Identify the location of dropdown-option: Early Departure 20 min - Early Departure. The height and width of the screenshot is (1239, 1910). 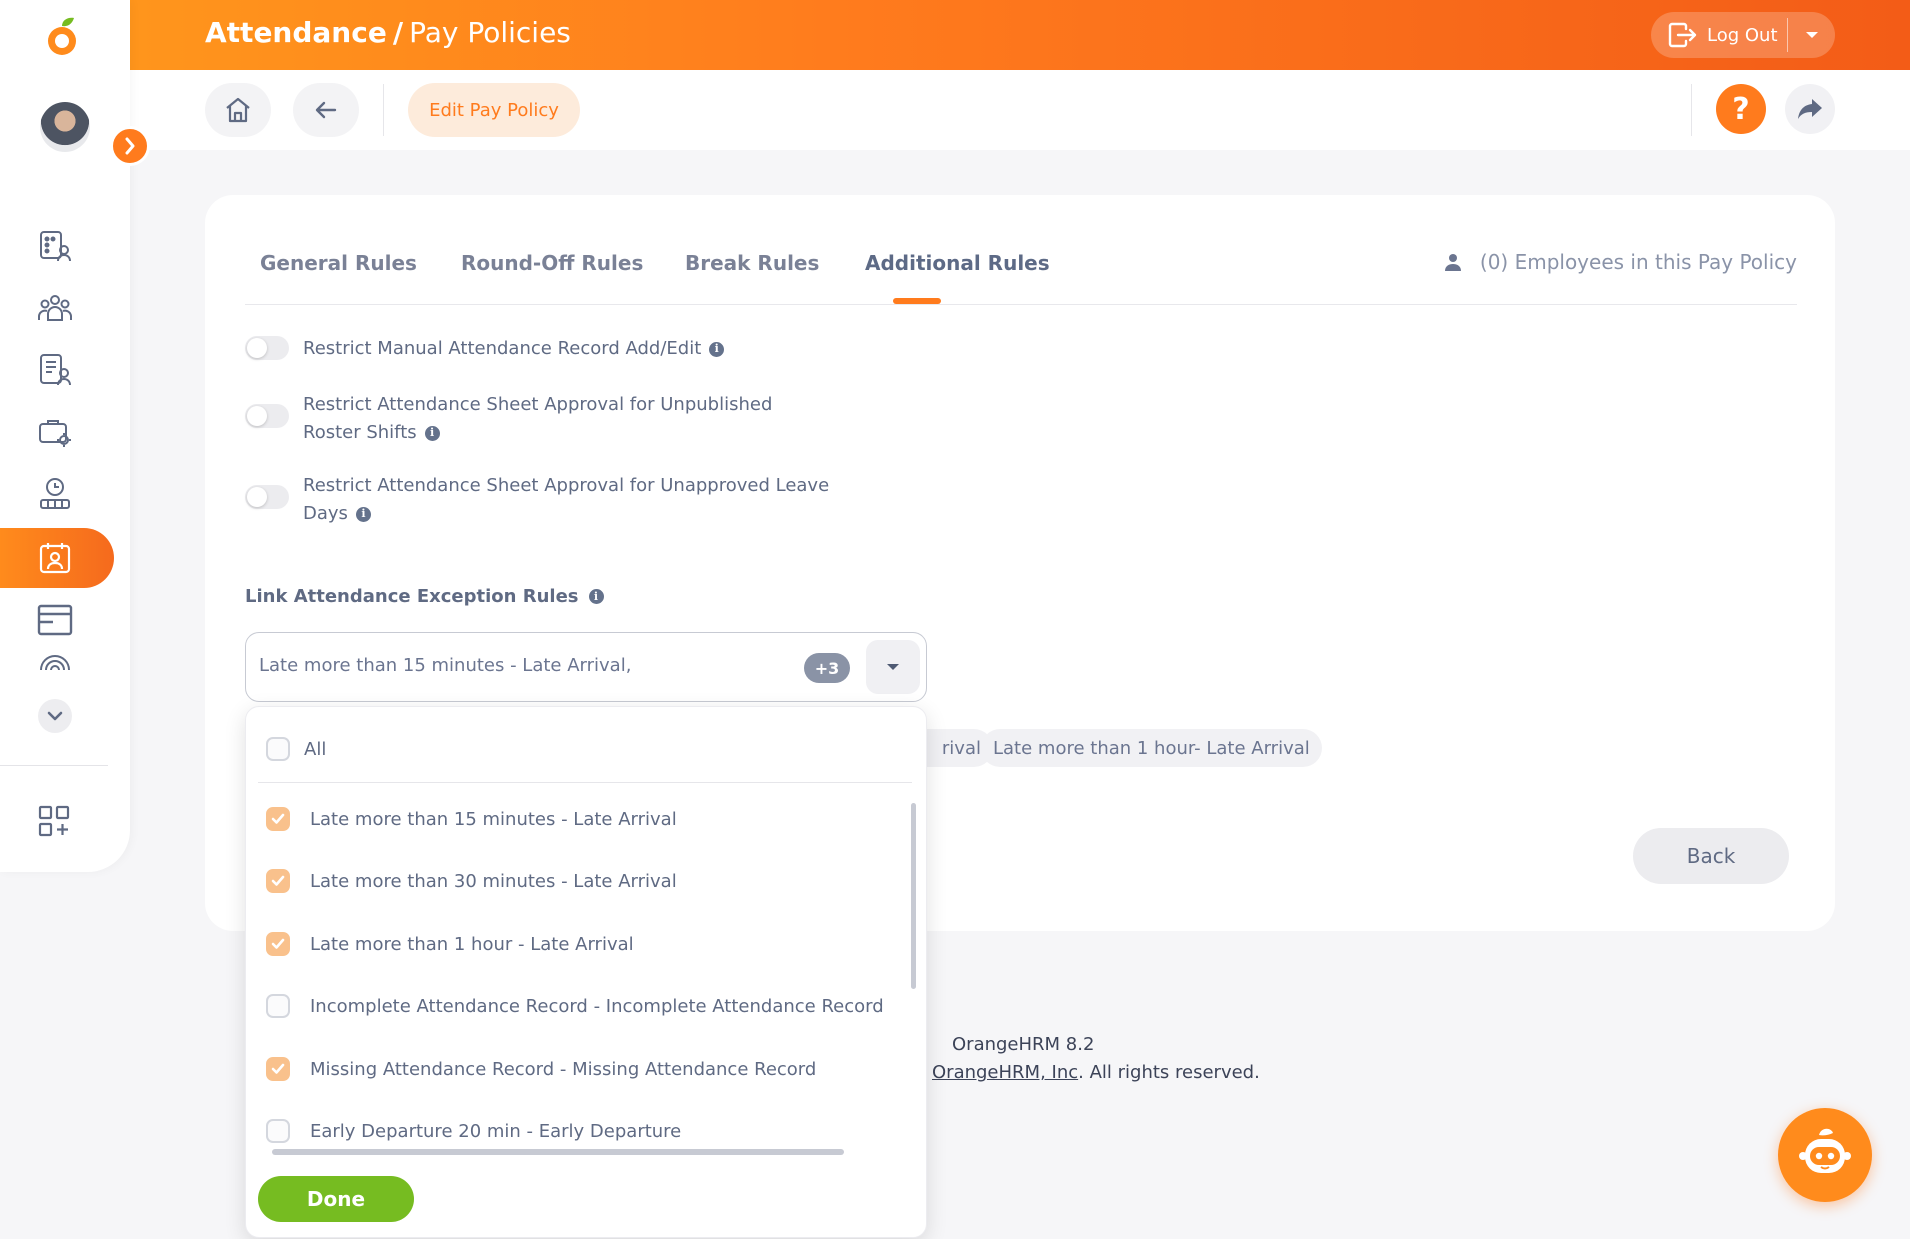
(473, 1131).